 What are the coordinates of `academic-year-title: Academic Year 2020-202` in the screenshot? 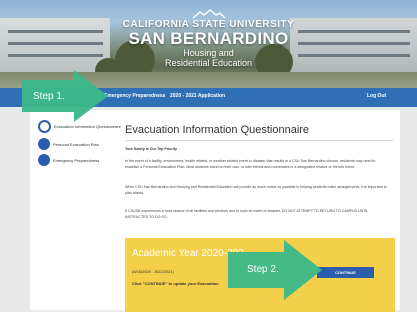 It's located at (188, 253).